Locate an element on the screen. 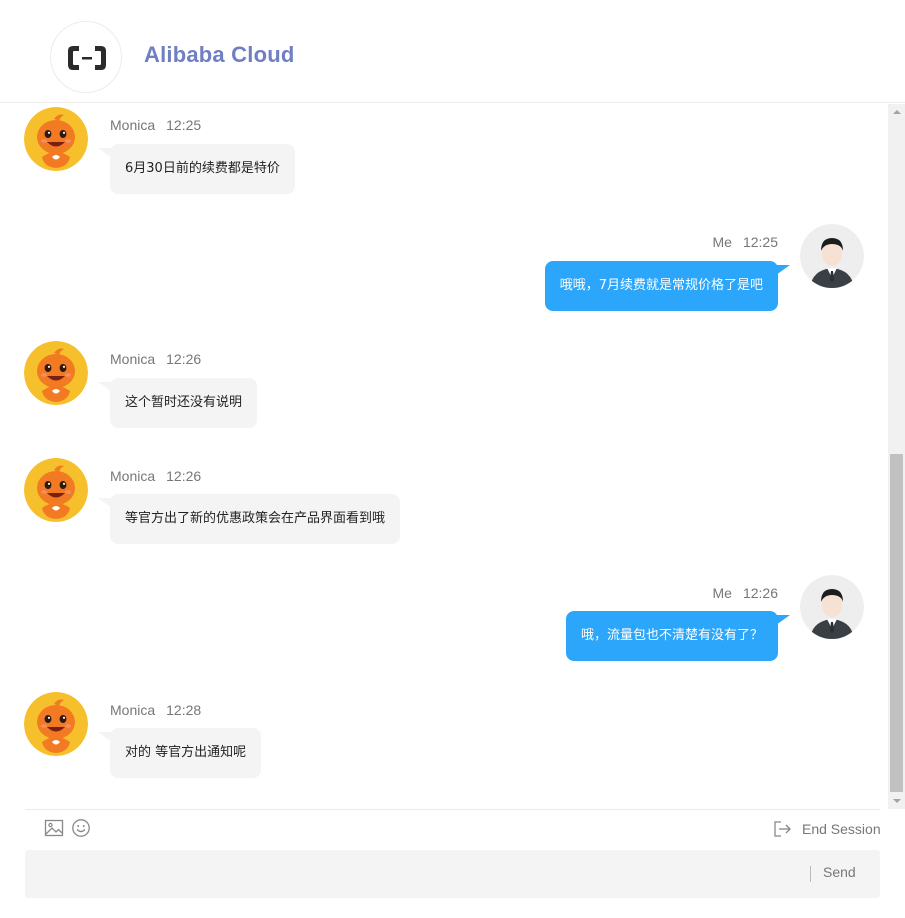 The width and height of the screenshot is (905, 918). end-session-button: End Session is located at coordinates (826, 829).